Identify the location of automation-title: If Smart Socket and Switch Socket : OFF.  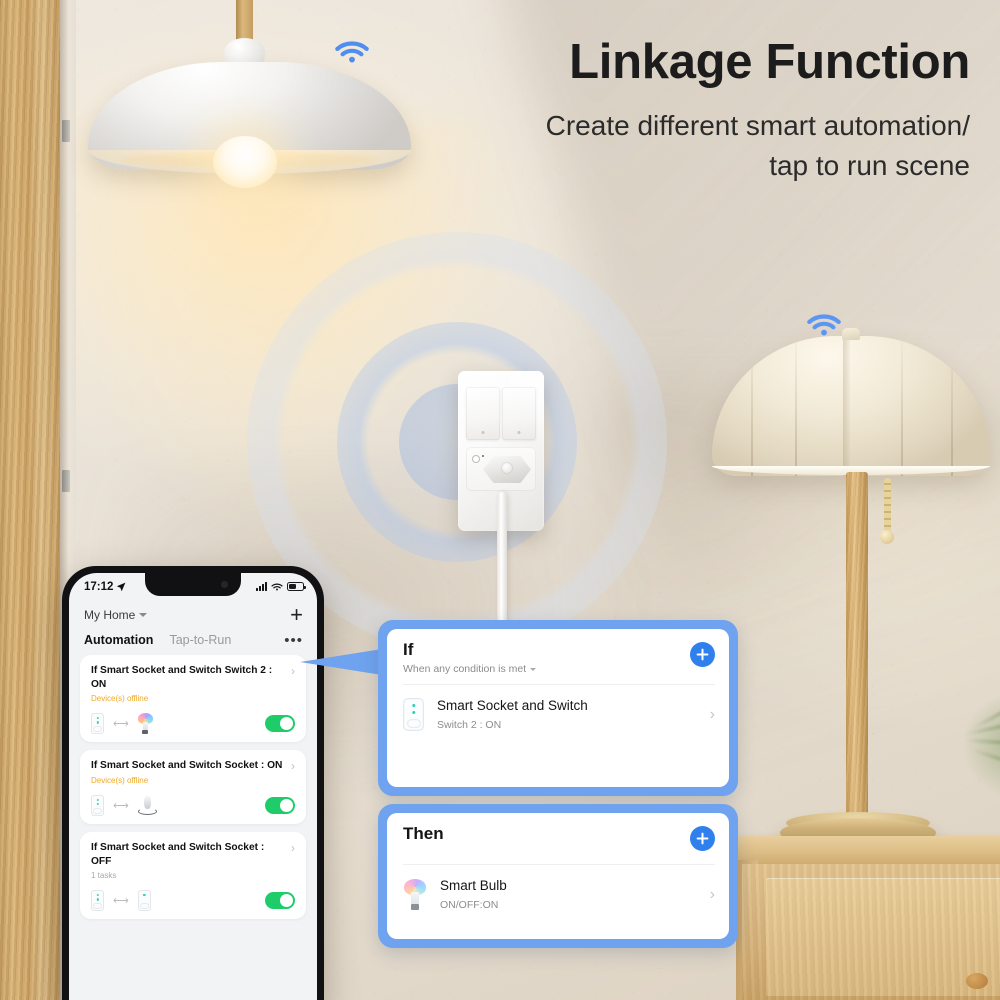
(178, 854).